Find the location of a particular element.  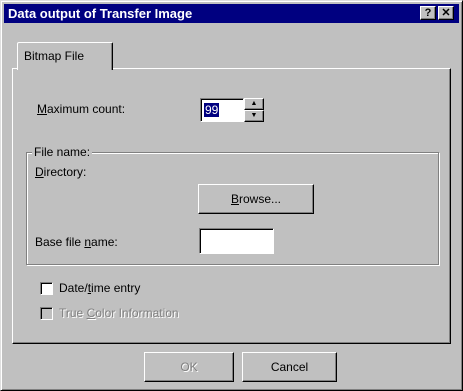

maximum-count-spinner: ▲ ▼ is located at coordinates (254, 110).